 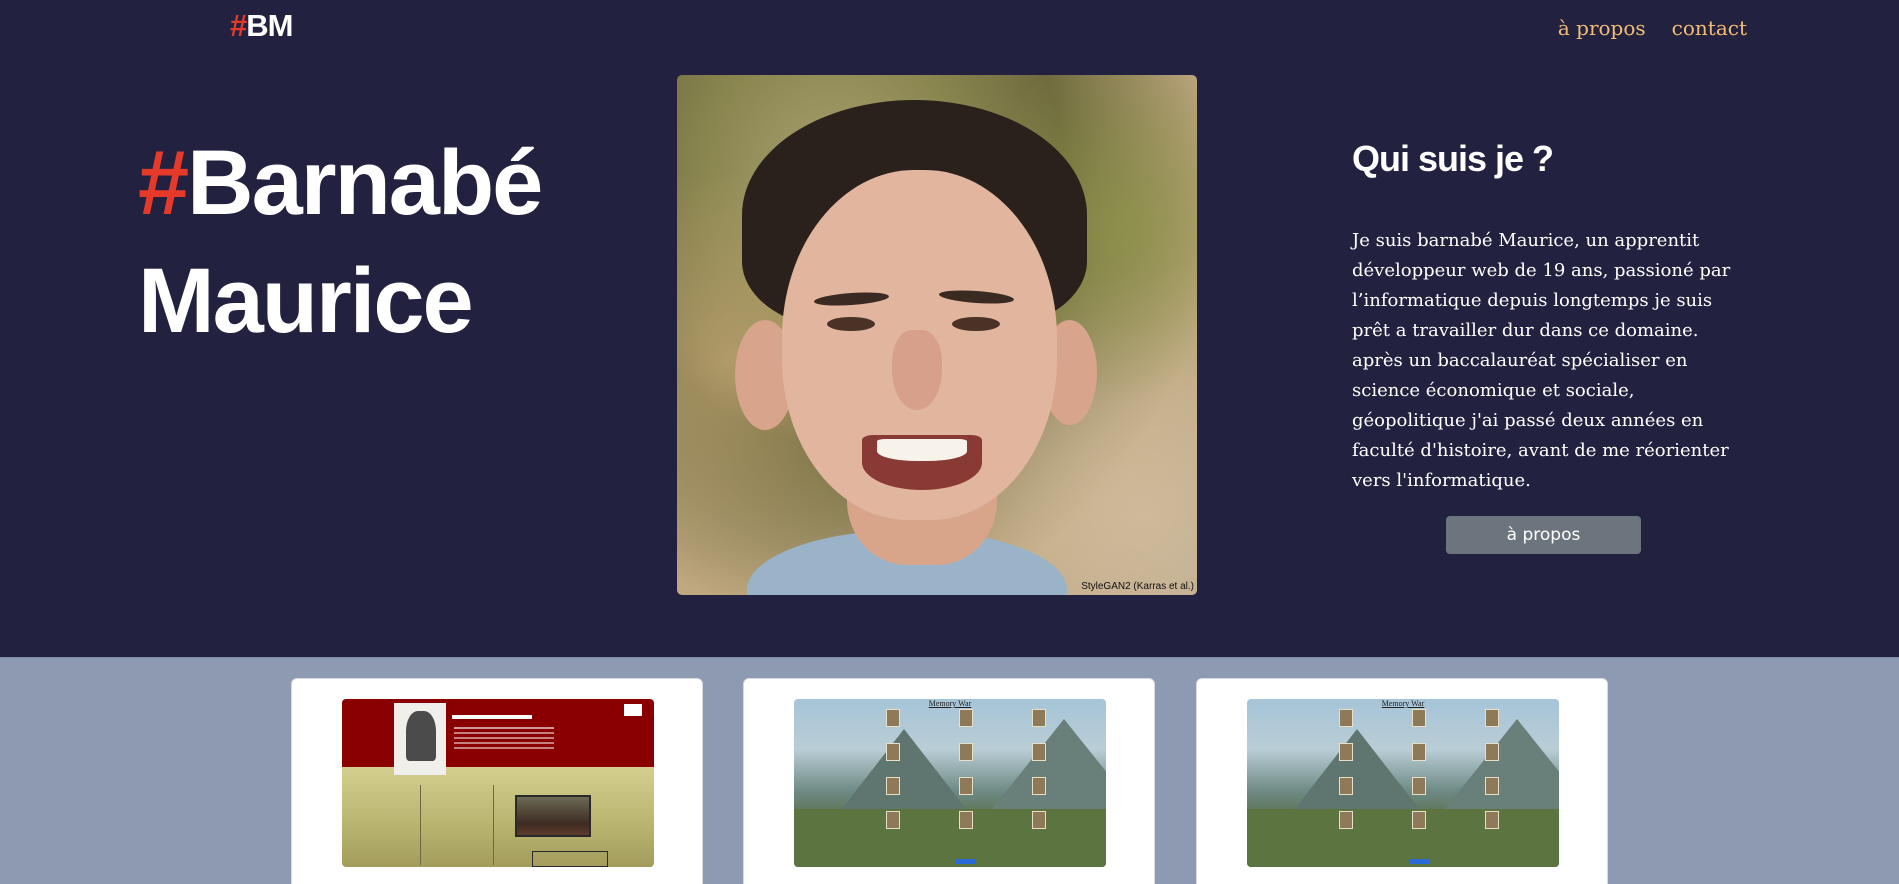 I want to click on name-first: Barnabé, so click(x=365, y=183).